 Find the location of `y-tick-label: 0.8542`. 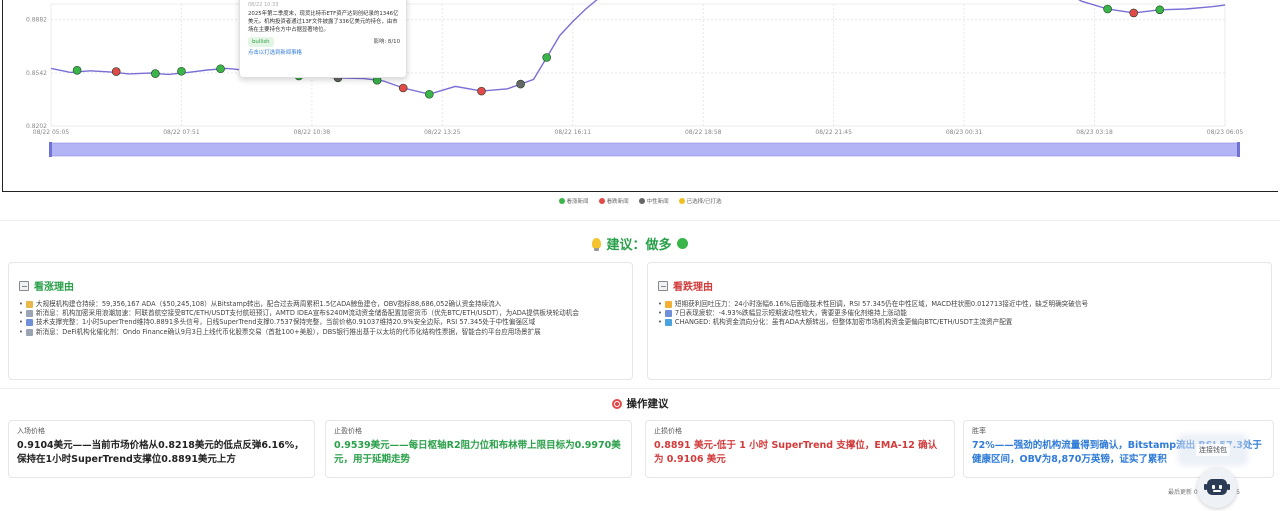

y-tick-label: 0.8542 is located at coordinates (36, 73).